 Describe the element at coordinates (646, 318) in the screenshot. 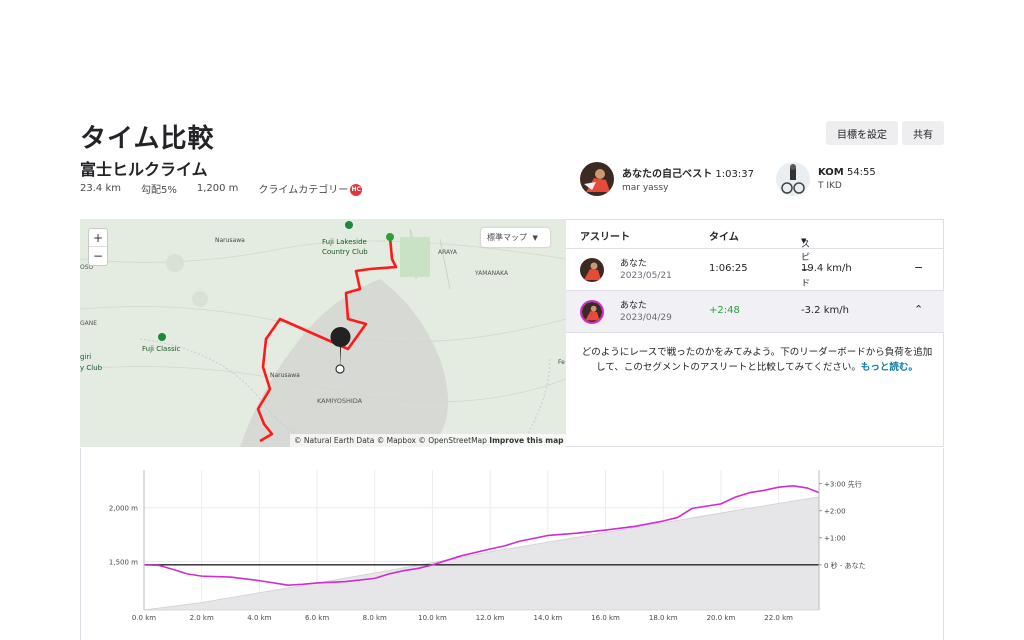

I see `row-date: 2023/04/29` at that location.